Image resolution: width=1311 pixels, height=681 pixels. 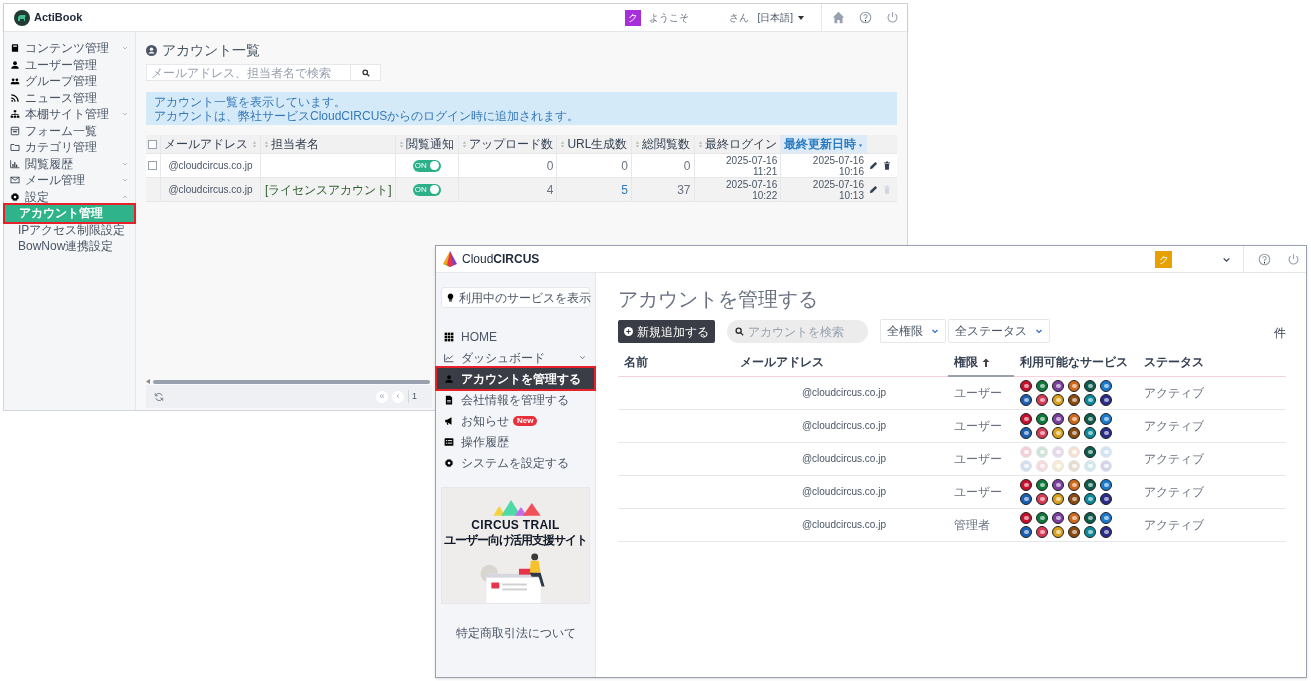 What do you see at coordinates (594, 144) in the screenshot?
I see `column-header: URL生成数` at bounding box center [594, 144].